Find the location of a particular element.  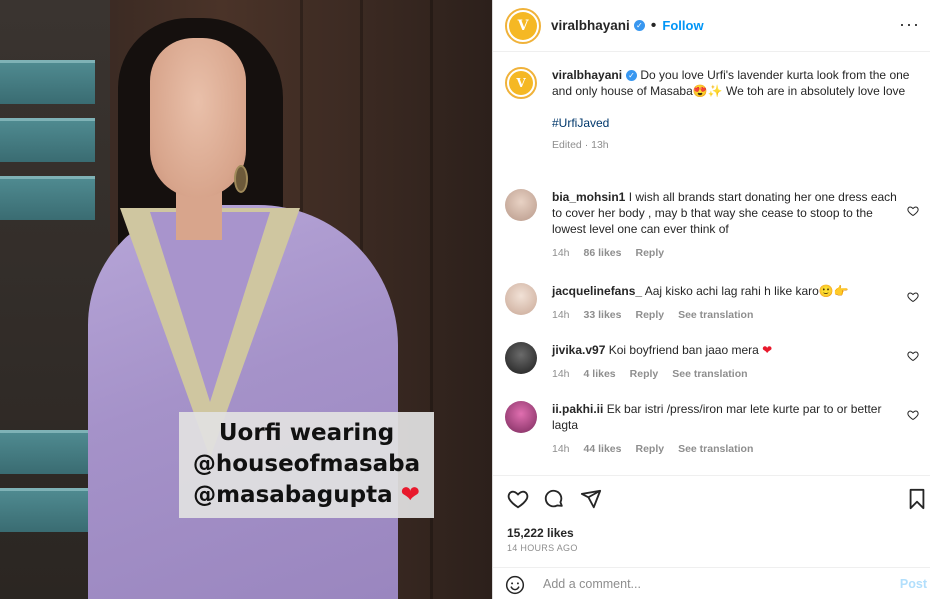

comment-likes: 86 likes is located at coordinates (603, 253).